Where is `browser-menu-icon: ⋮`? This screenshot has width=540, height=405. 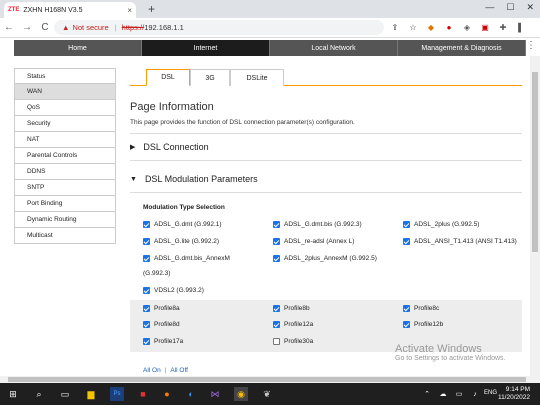 browser-menu-icon: ⋮ is located at coordinates (531, 45).